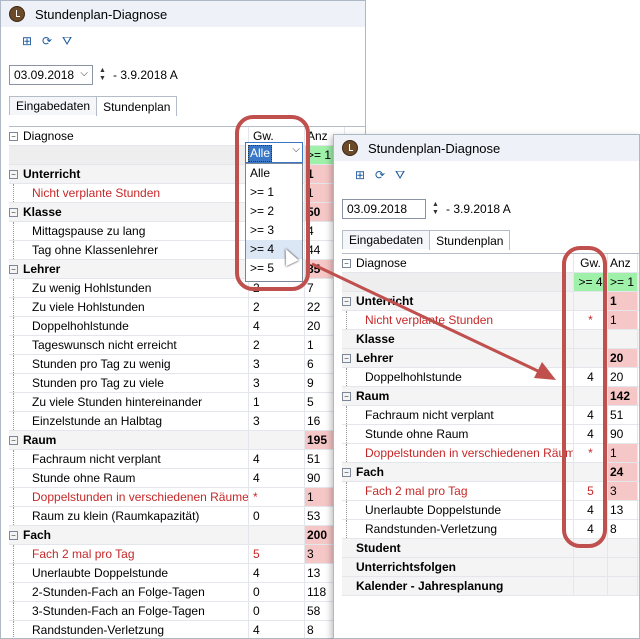 This screenshot has width=640, height=639. What do you see at coordinates (183, 105) in the screenshot?
I see `tab-bar: Eingabedaten Stundenplan` at bounding box center [183, 105].